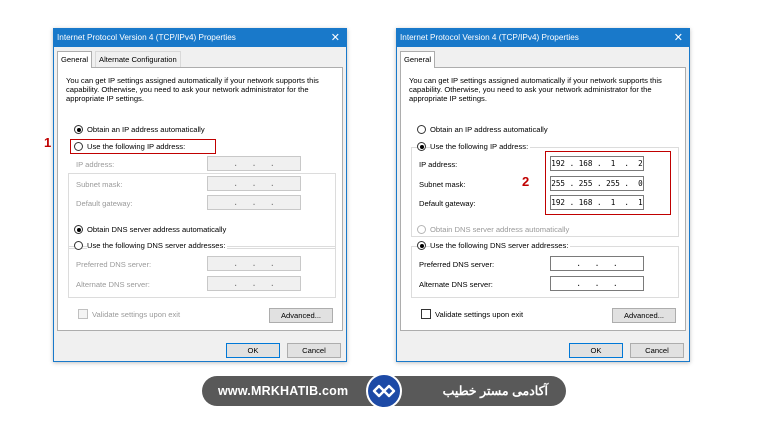  Describe the element at coordinates (138, 59) in the screenshot. I see `tab-alternate-configuration: Alternate Configuration` at that location.